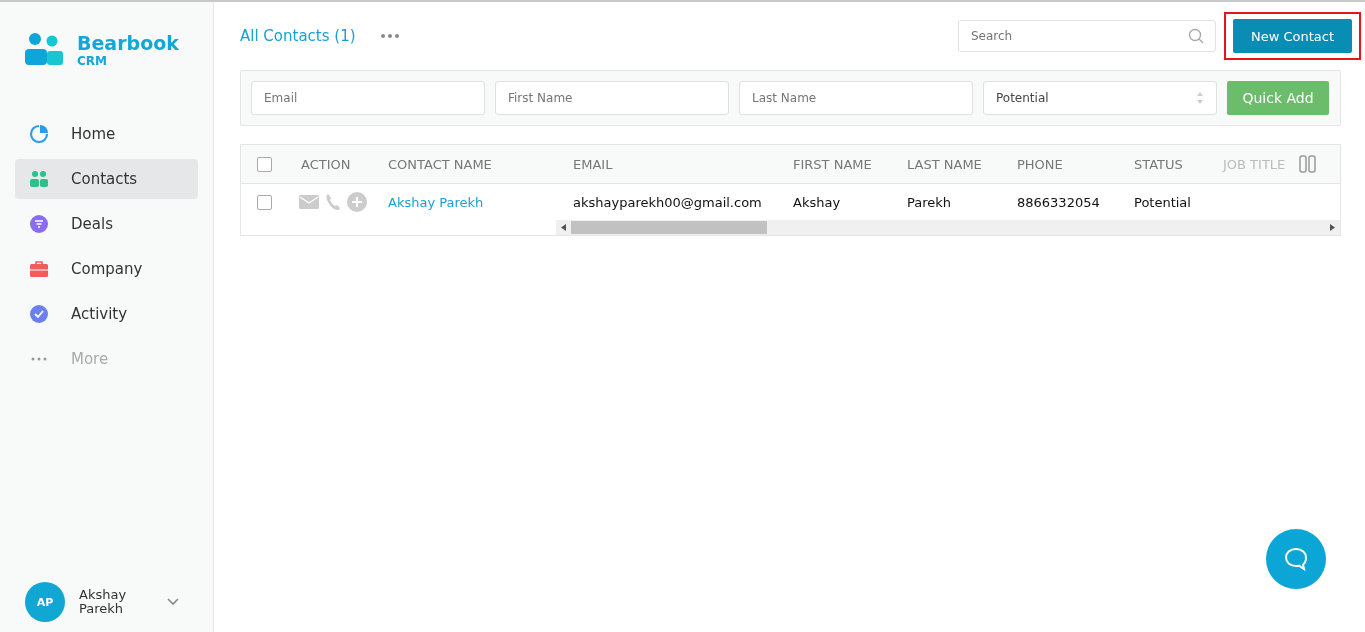  Describe the element at coordinates (669, 164) in the screenshot. I see `column-header: EMAIL` at that location.